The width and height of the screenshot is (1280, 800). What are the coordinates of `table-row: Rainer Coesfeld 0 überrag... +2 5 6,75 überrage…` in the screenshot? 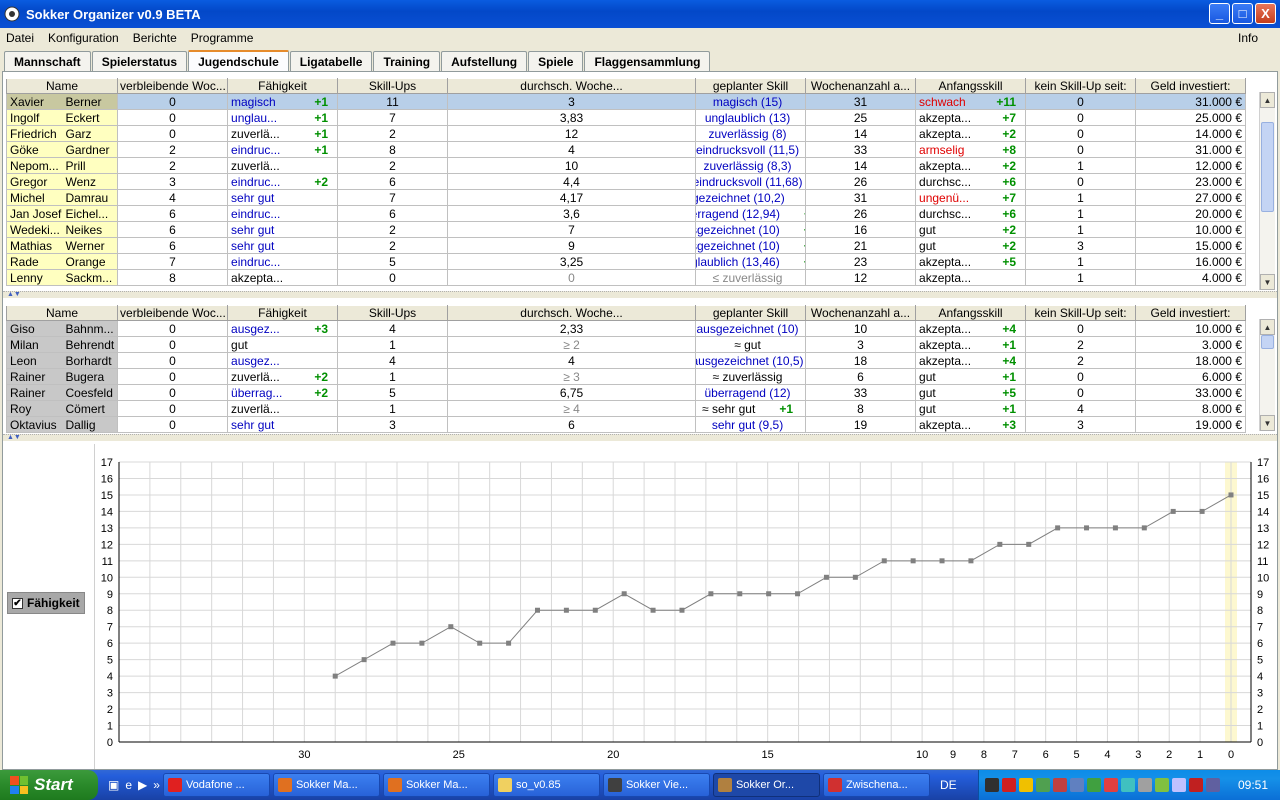 It's located at (626, 392).